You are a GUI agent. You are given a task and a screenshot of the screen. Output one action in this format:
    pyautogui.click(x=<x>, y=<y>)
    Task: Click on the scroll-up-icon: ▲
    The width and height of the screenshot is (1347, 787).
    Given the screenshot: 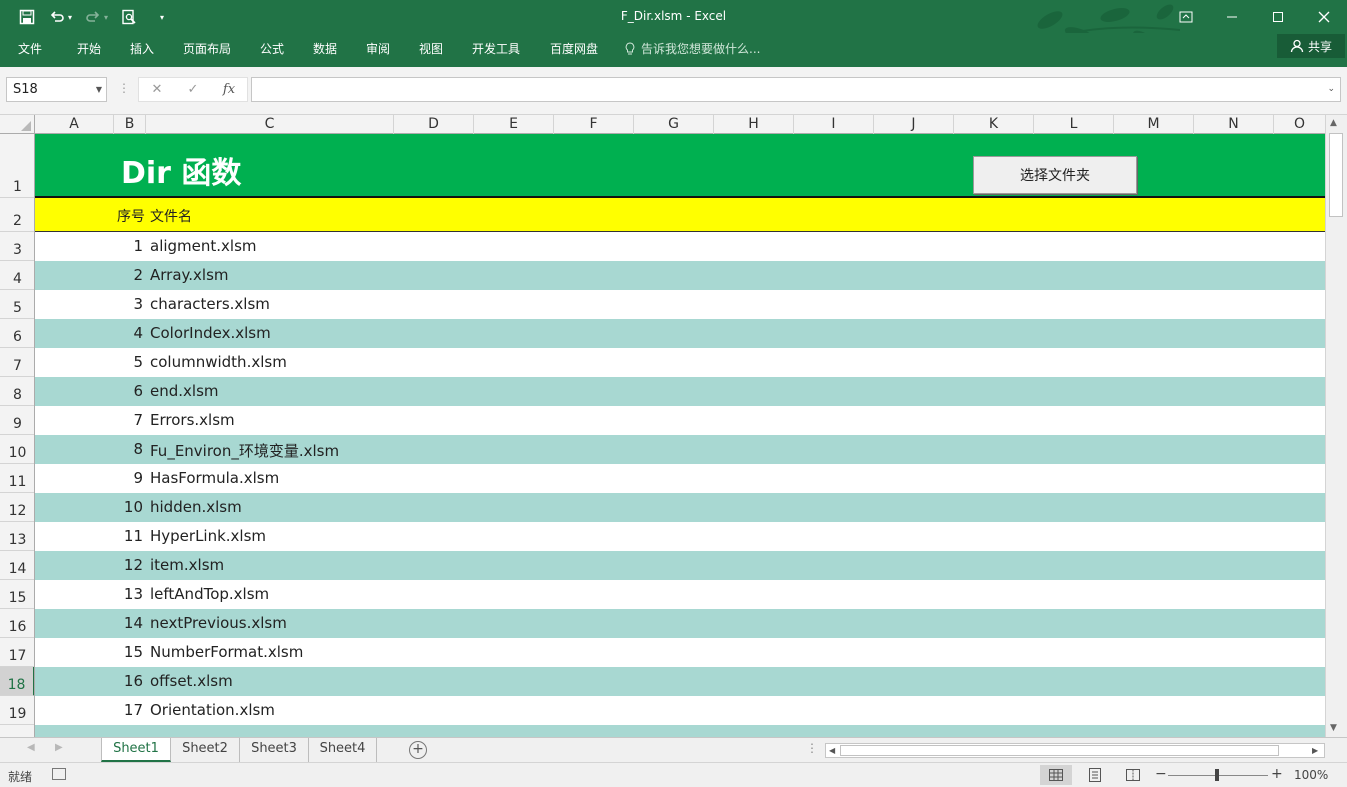 What is the action you would take?
    pyautogui.click(x=1333, y=123)
    